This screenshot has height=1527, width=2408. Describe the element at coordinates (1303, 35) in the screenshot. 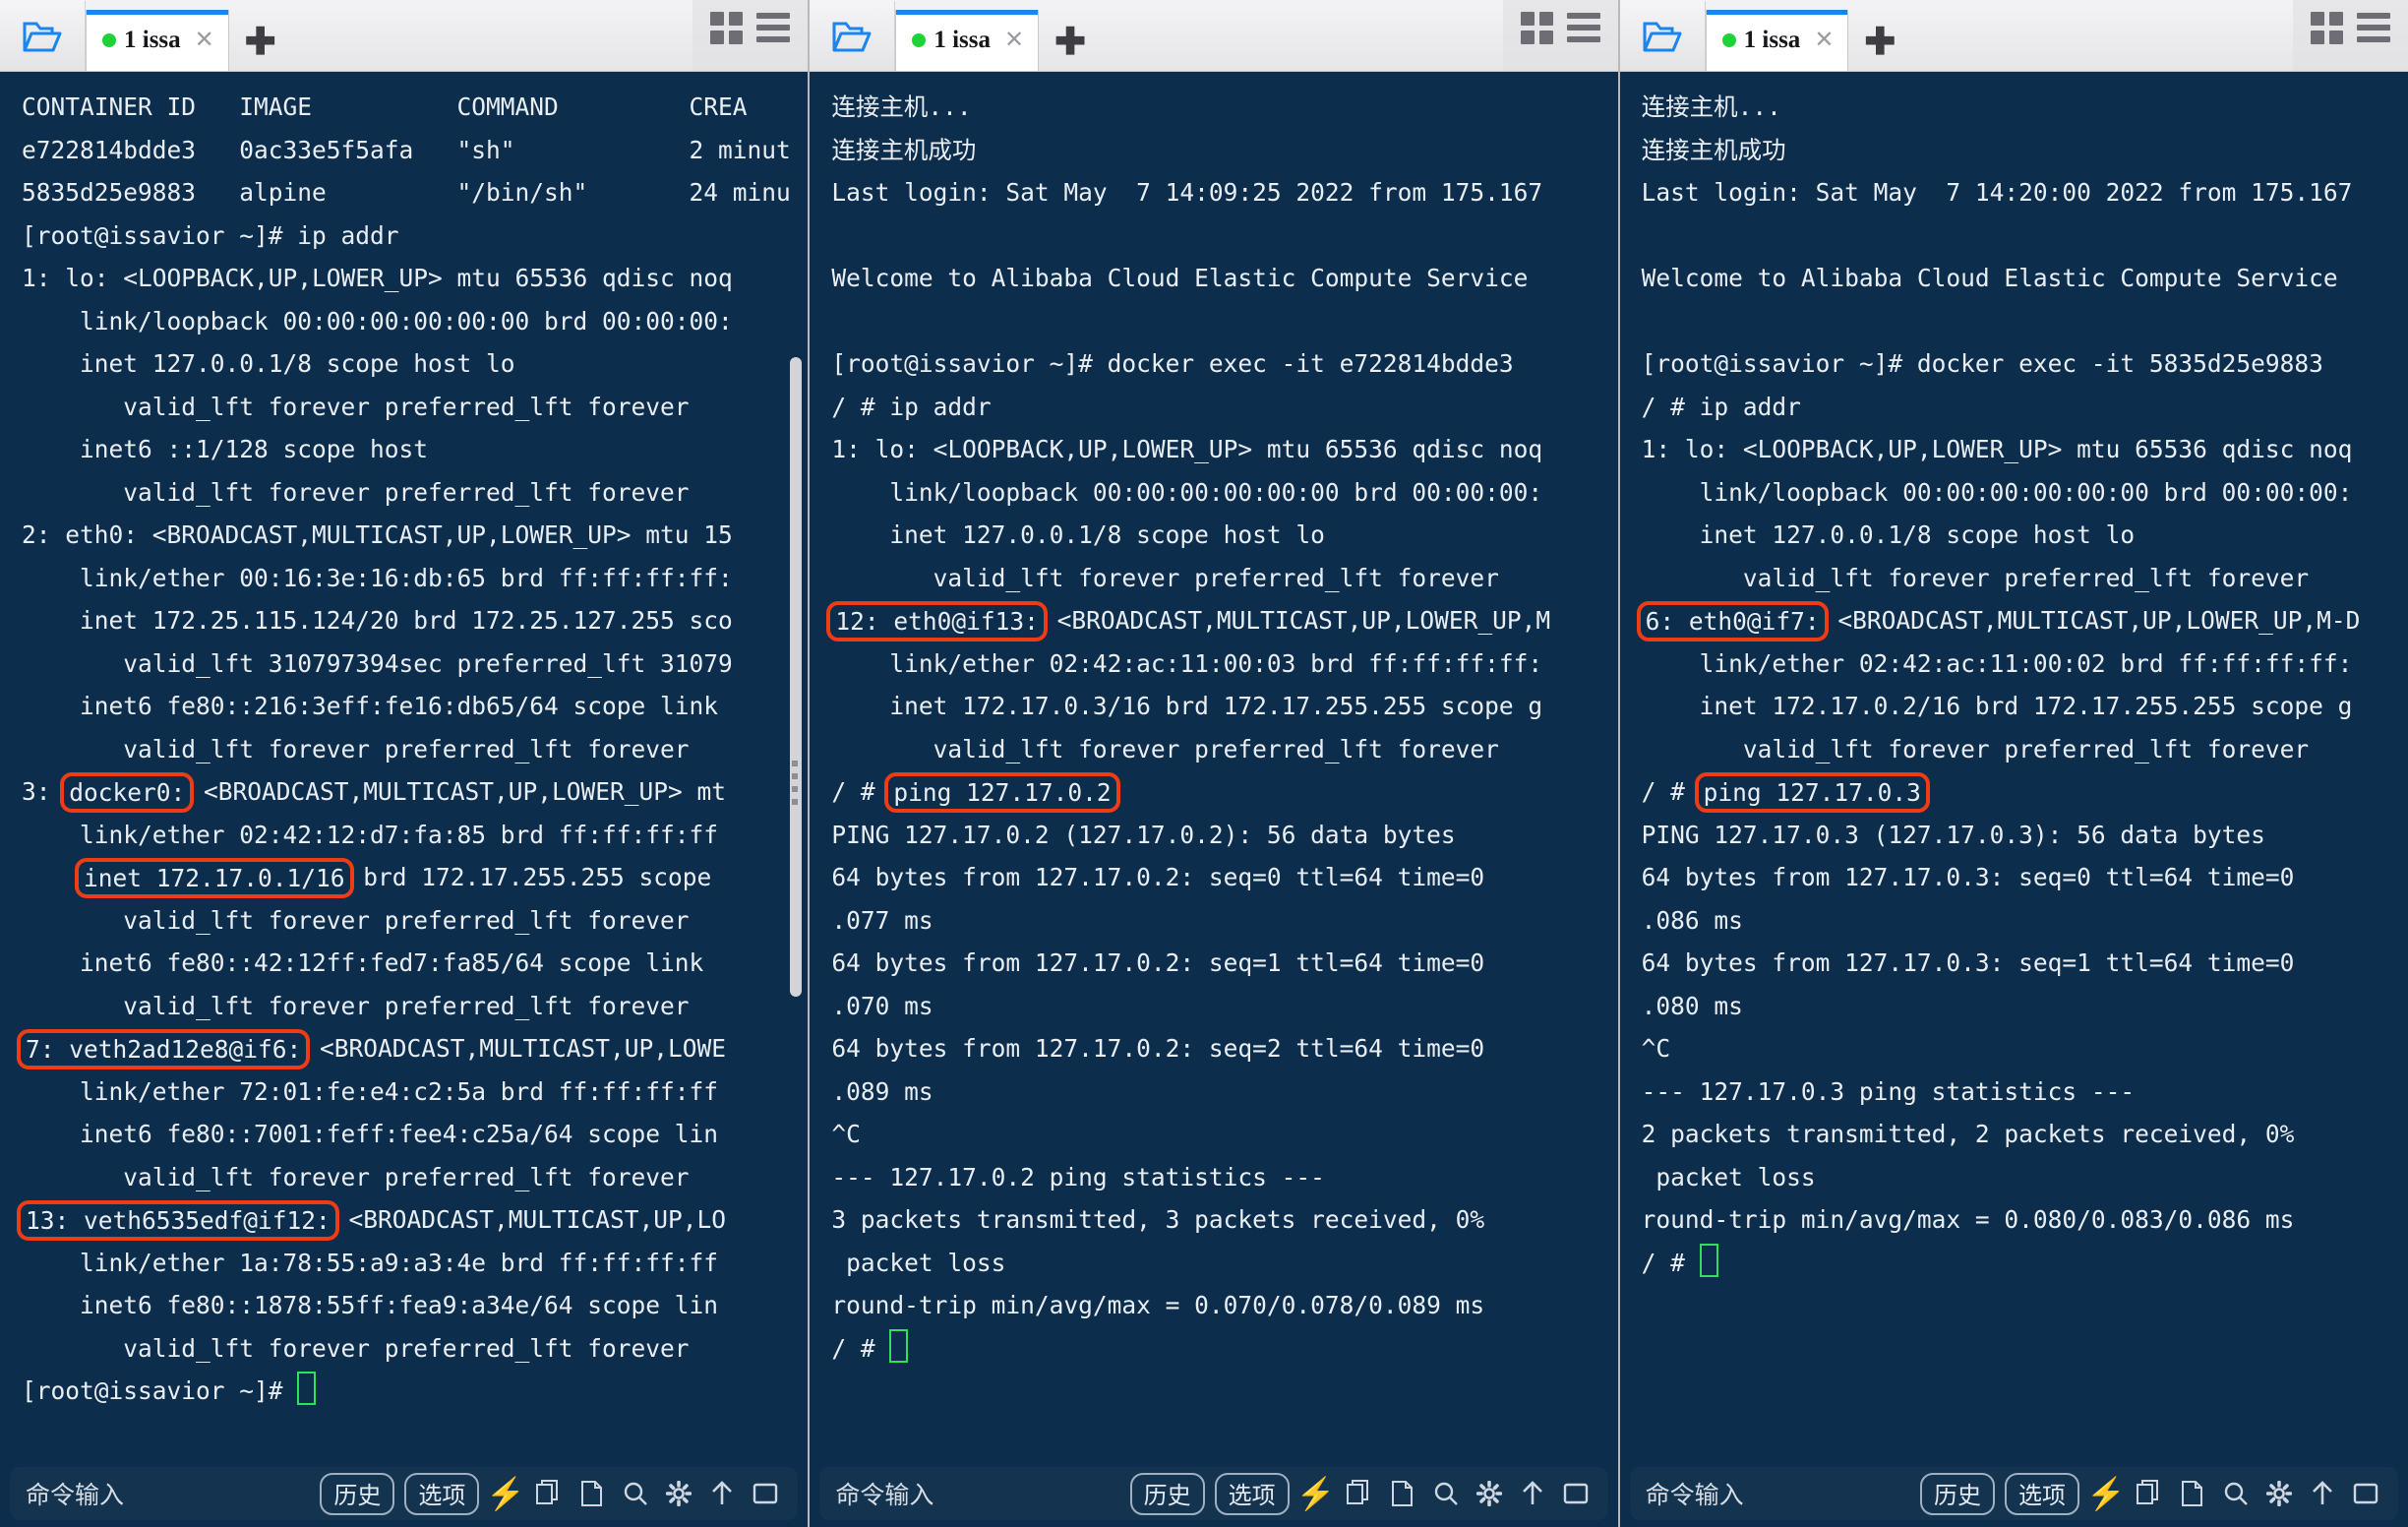

I see `tab-bar-spacer` at that location.